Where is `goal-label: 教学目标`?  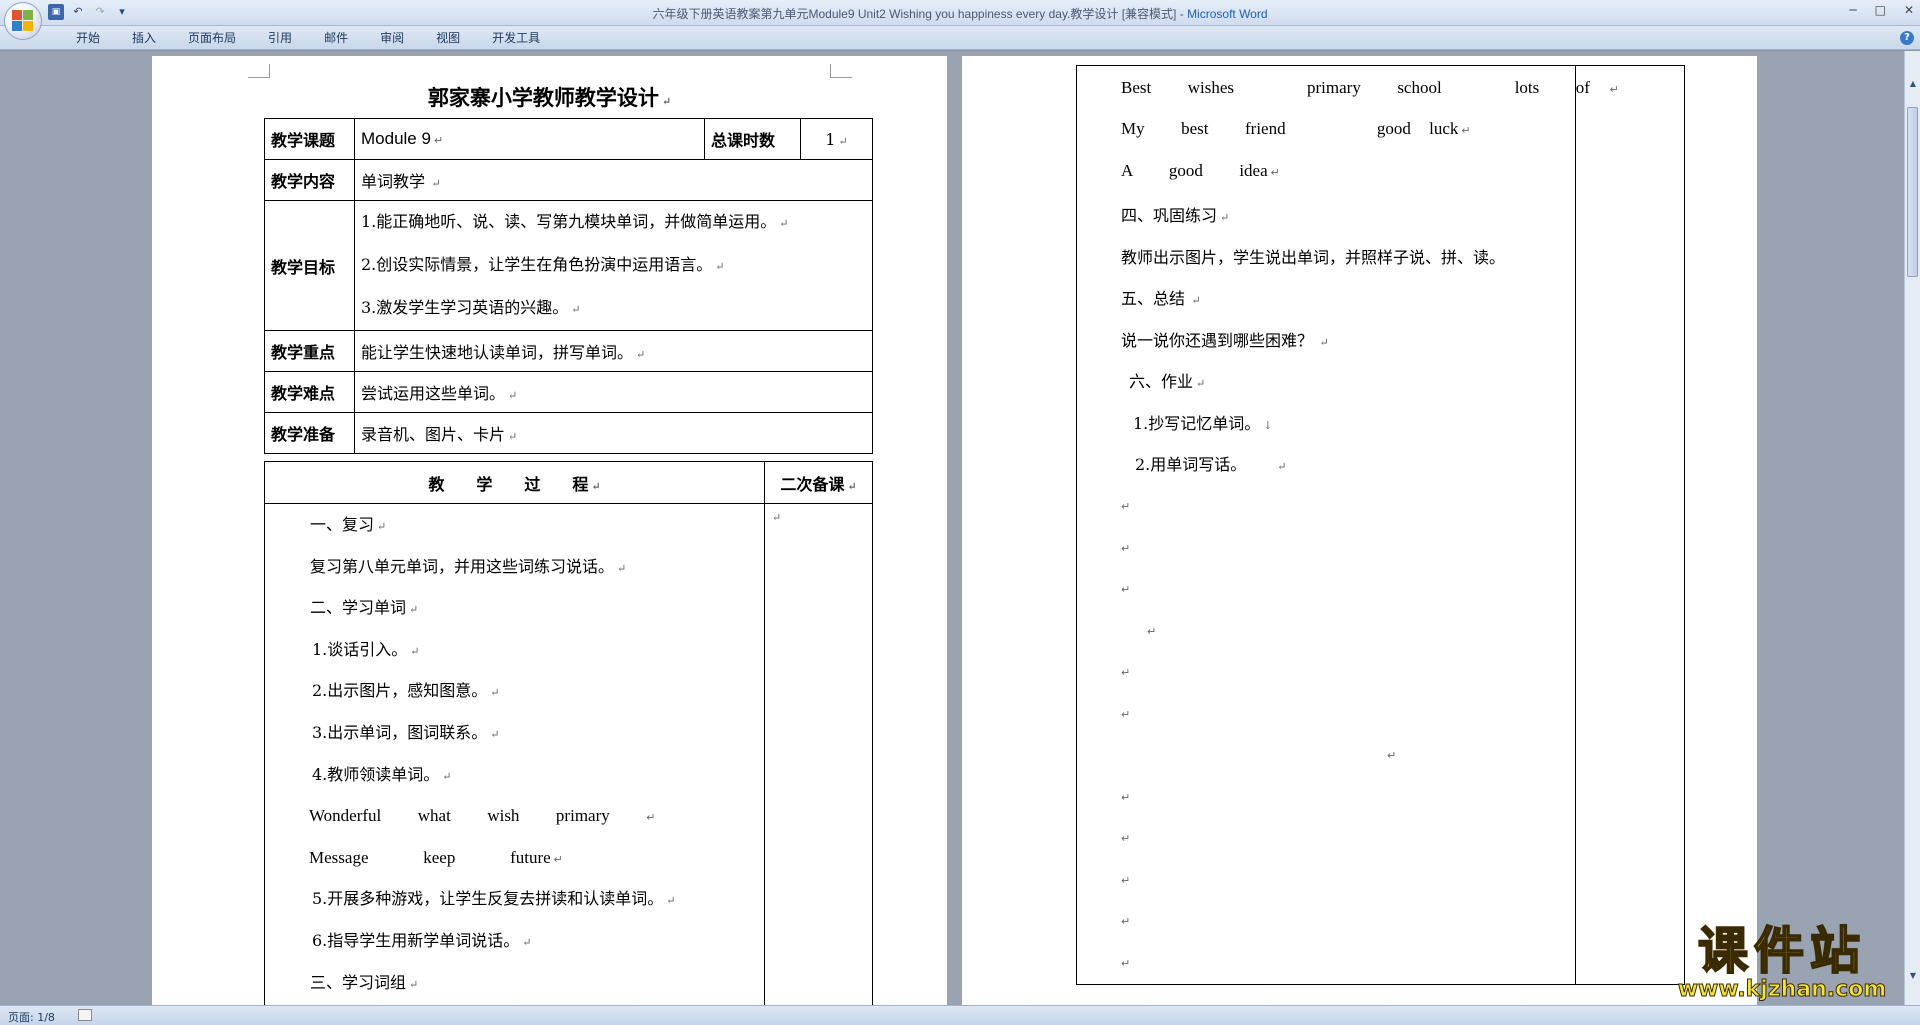
goal-label: 教学目标 is located at coordinates (309, 265).